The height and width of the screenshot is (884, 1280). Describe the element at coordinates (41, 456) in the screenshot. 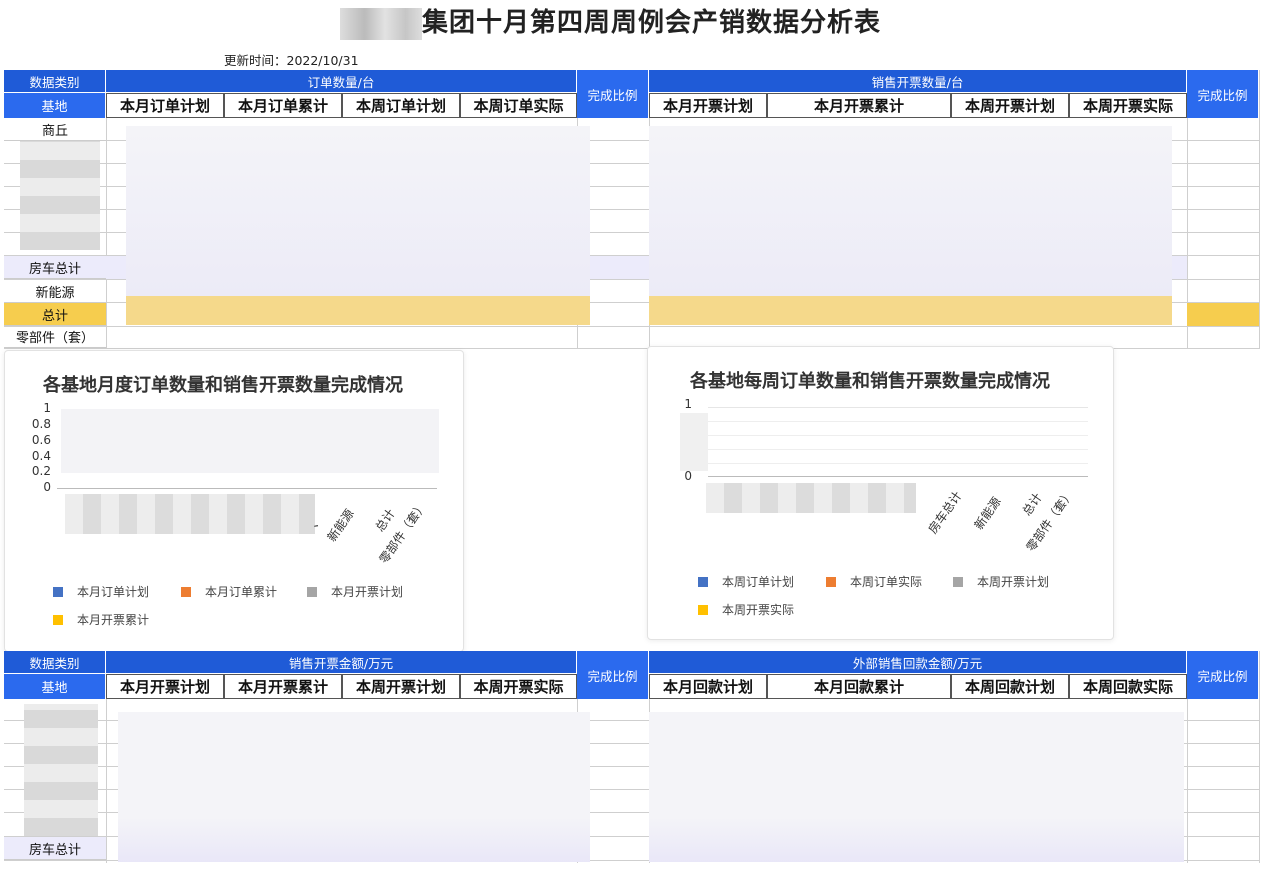

I see `y-tick: 0.4` at that location.